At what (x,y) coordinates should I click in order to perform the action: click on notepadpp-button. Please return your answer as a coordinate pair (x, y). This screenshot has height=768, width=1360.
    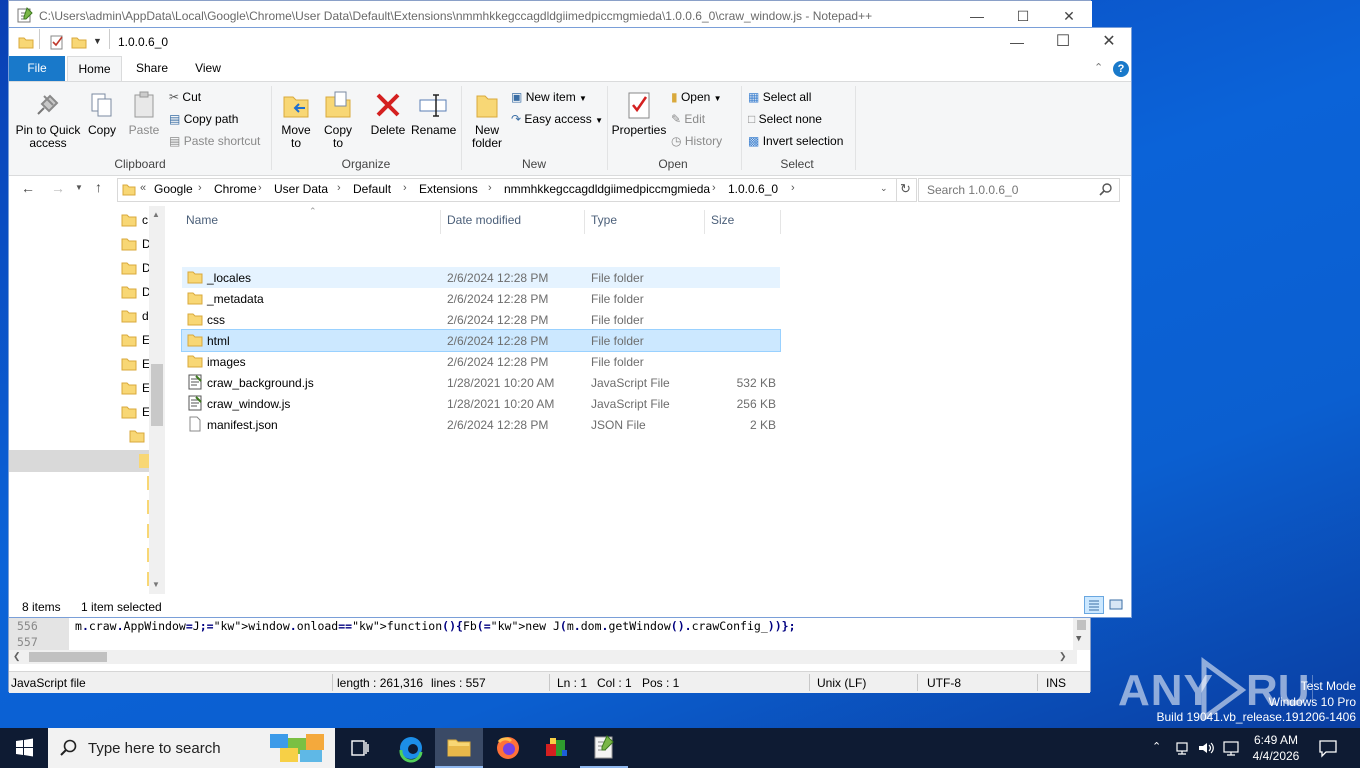
    Looking at the image, I should click on (604, 748).